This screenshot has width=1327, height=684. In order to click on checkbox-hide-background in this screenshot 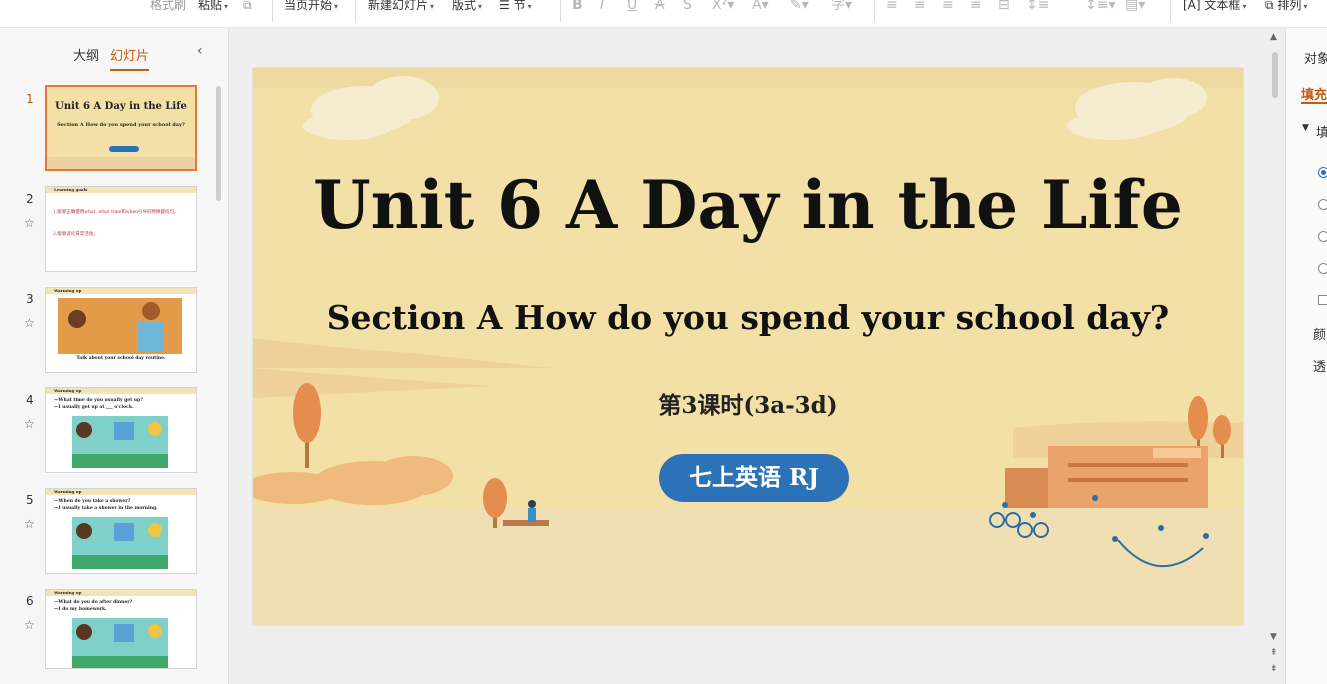, I will do `click(1322, 300)`.